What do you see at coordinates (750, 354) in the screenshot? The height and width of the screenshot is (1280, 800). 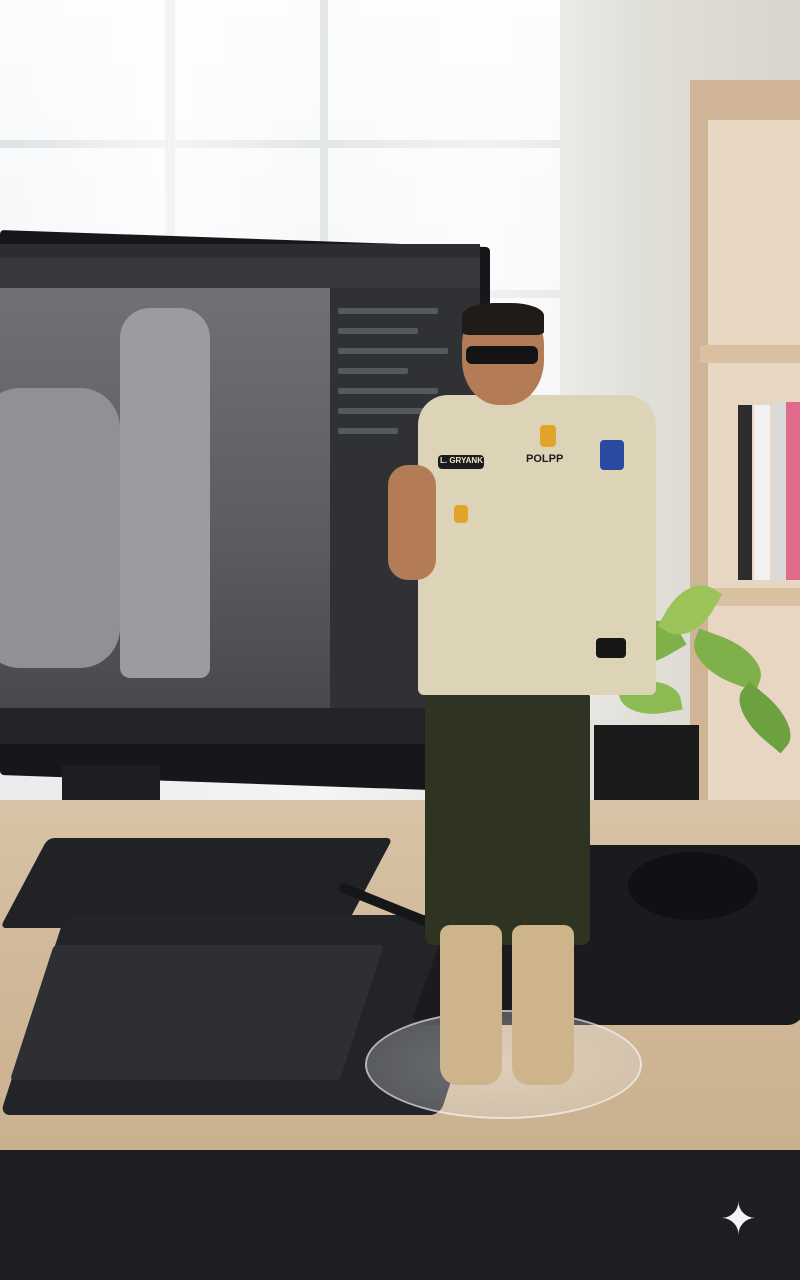 I see `shelf-board` at bounding box center [750, 354].